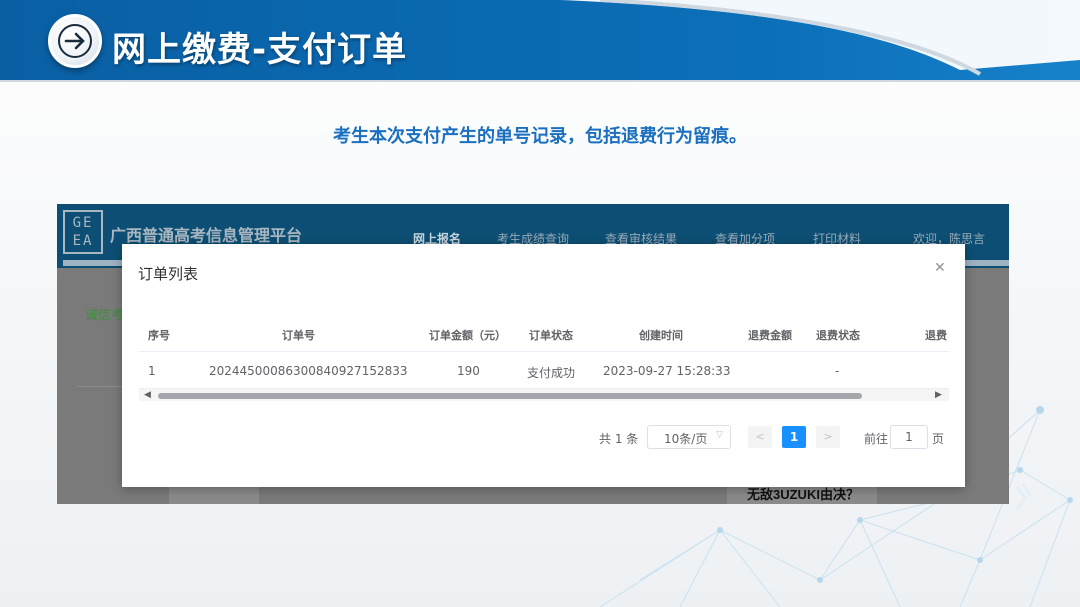  I want to click on cell-index: 1, so click(152, 371).